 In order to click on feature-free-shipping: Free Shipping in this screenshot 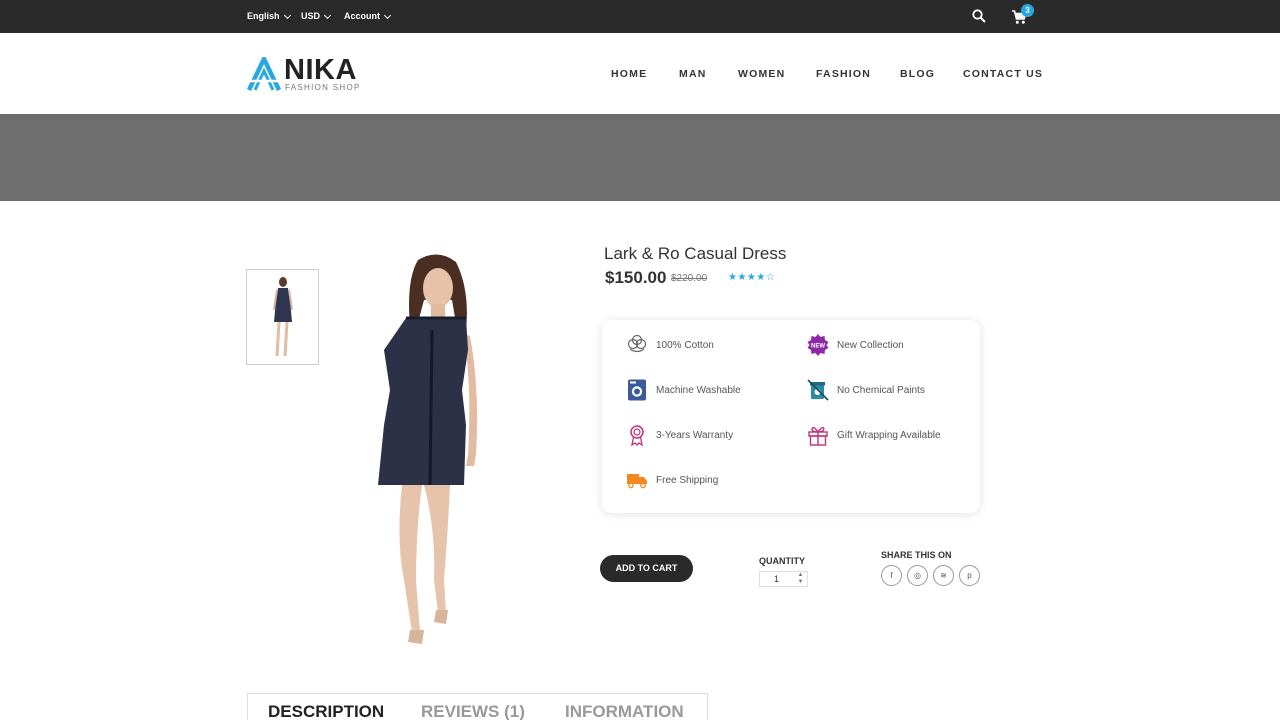, I will do `click(672, 480)`.